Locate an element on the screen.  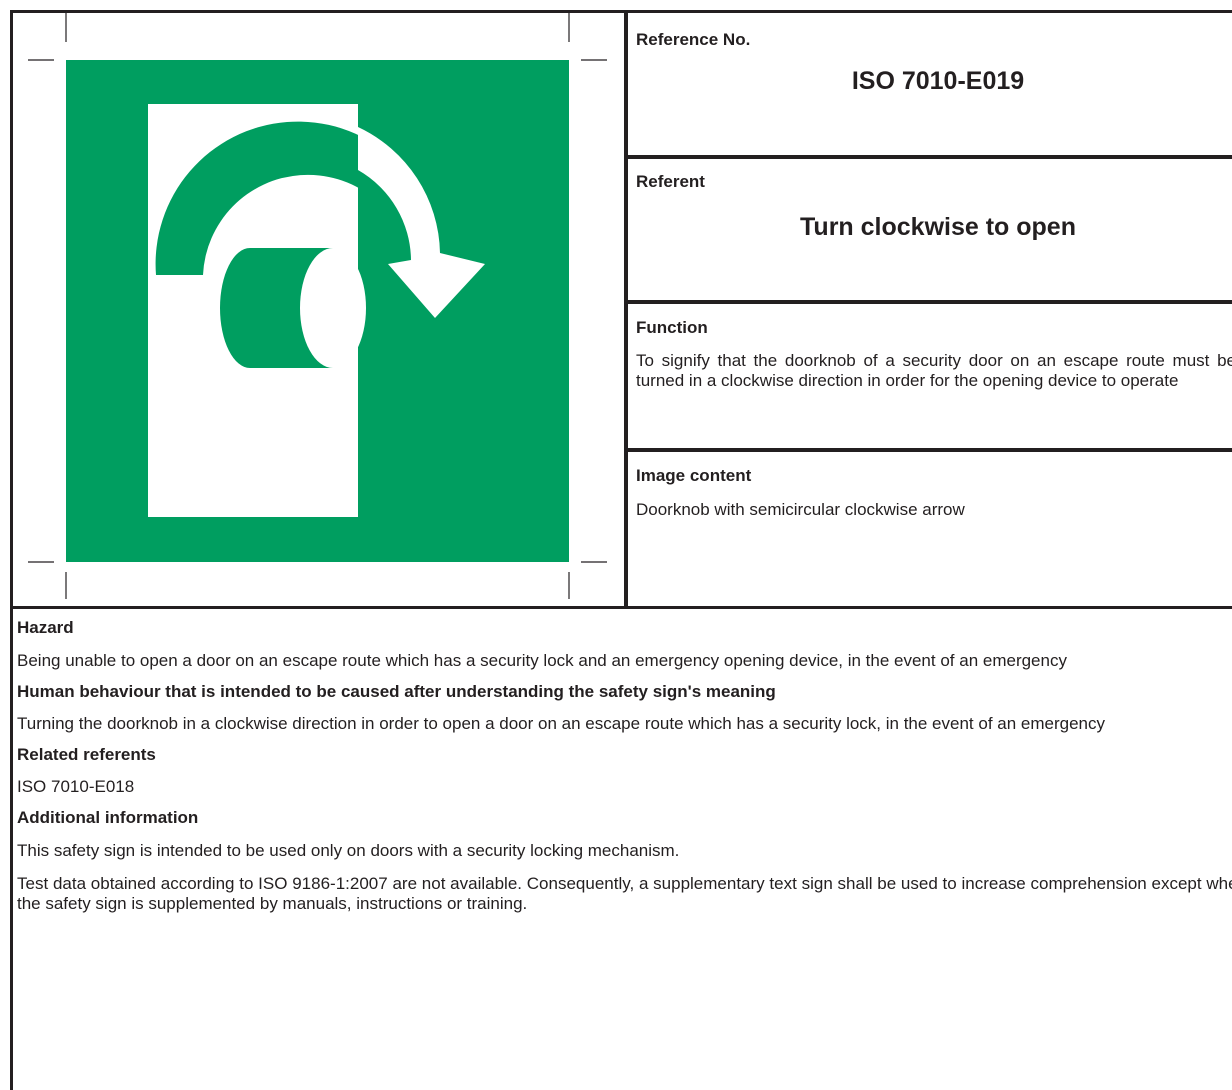
reference-label: Reference No. is located at coordinates (693, 39).